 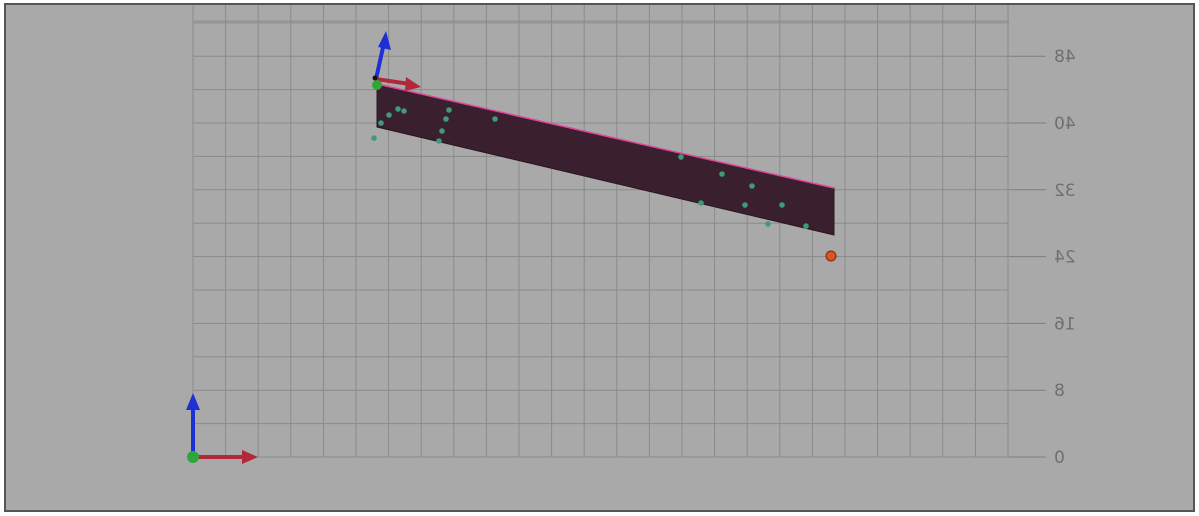 What do you see at coordinates (1065, 191) in the screenshot?
I see `tick-label: 32` at bounding box center [1065, 191].